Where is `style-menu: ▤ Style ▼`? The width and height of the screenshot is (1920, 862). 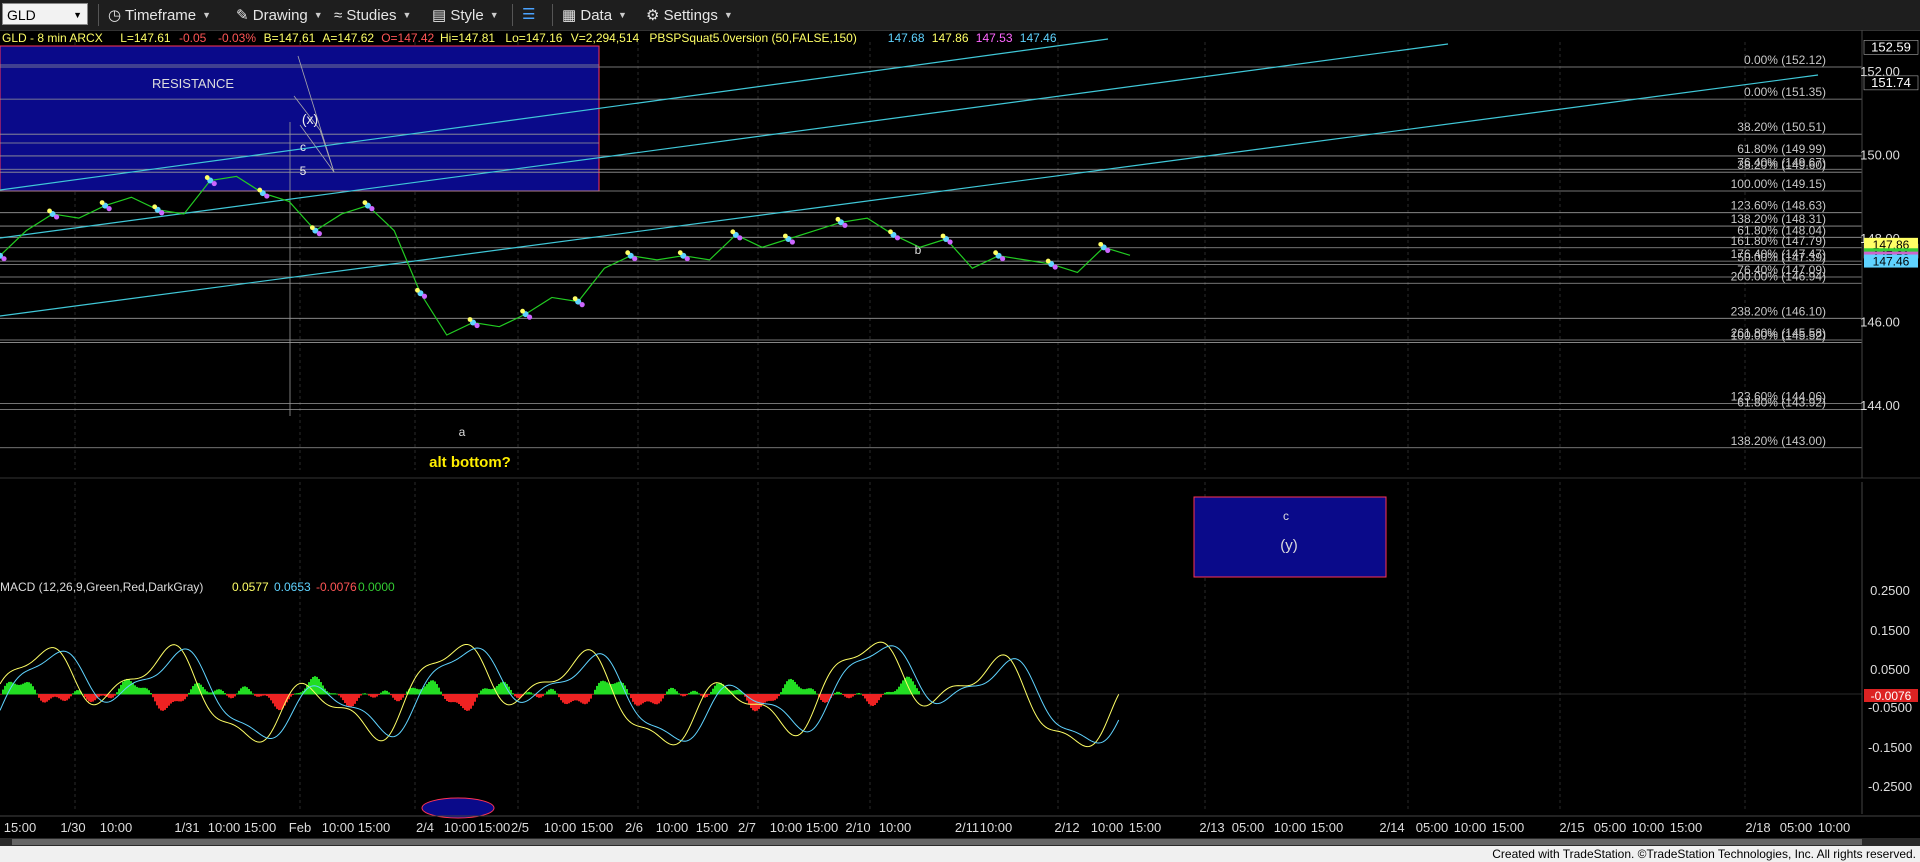
style-menu: ▤ Style ▼ is located at coordinates (465, 15).